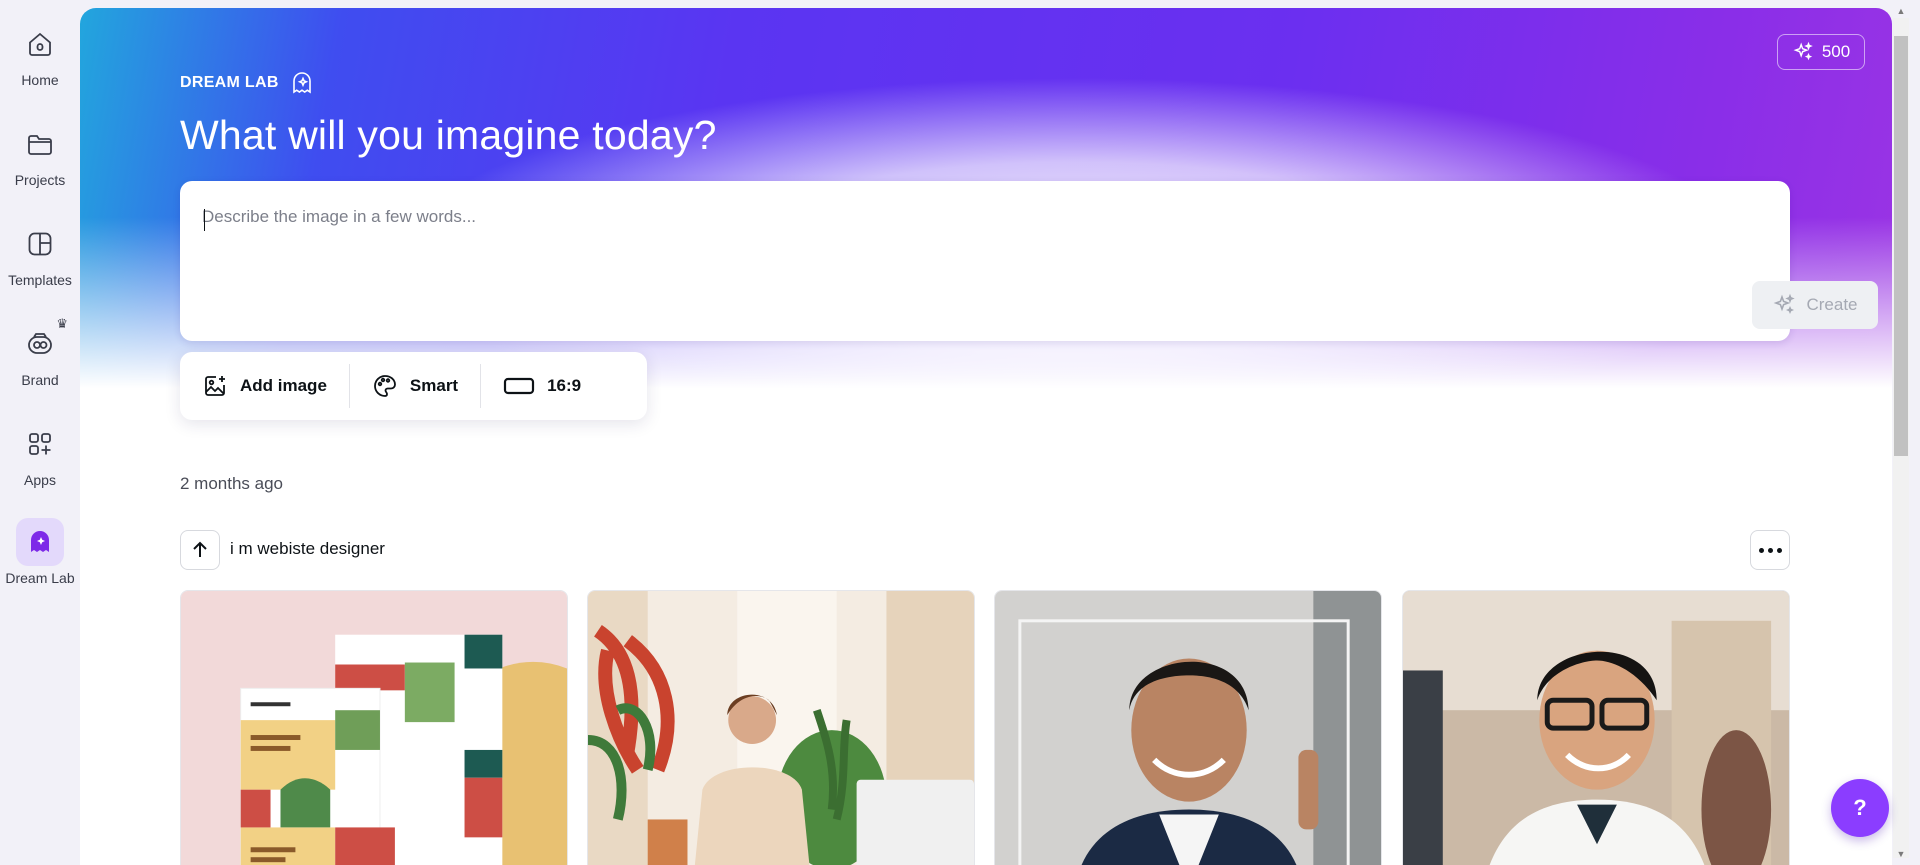 The width and height of the screenshot is (1920, 865). I want to click on arrow-up-icon, so click(200, 549).